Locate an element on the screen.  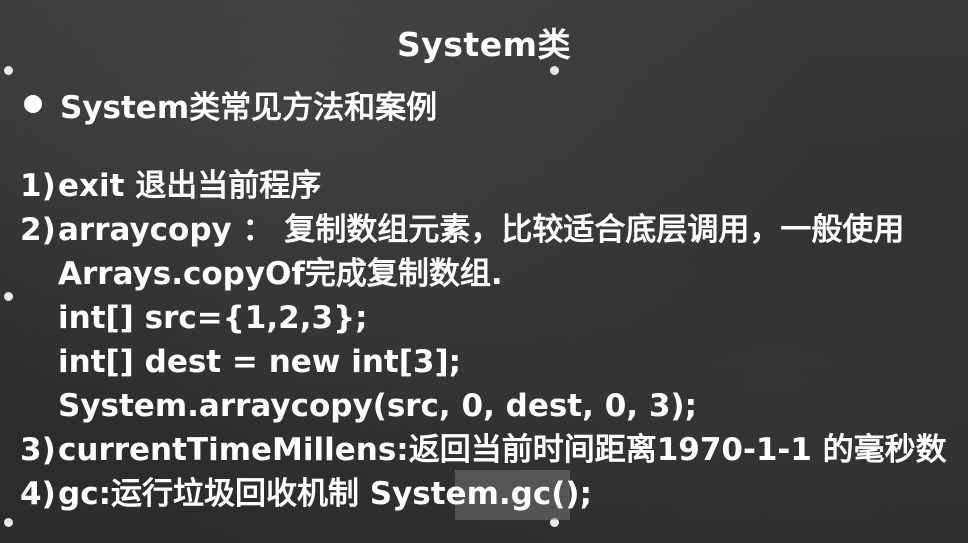
code-line: System.arraycopy(src, 0, dest, 0, 3); is located at coordinates (377, 406).